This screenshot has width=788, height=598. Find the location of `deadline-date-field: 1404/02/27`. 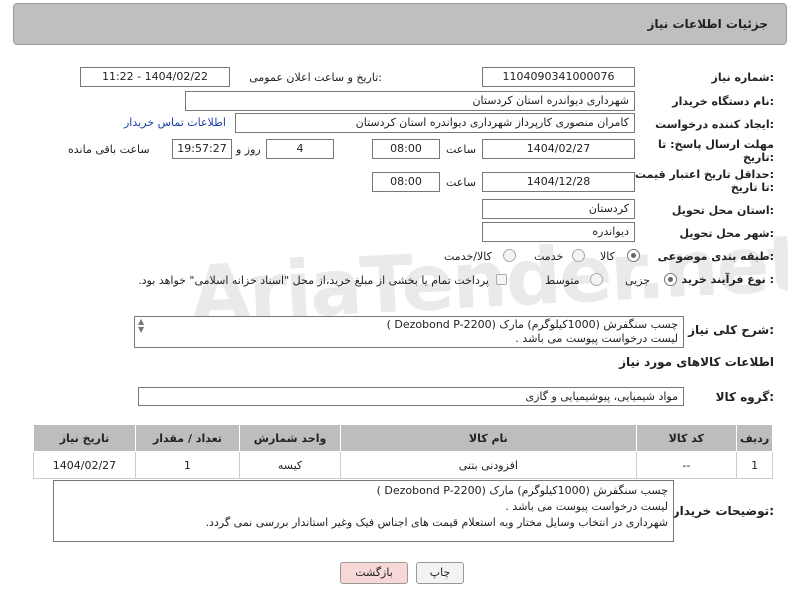

deadline-date-field: 1404/02/27 is located at coordinates (558, 149).